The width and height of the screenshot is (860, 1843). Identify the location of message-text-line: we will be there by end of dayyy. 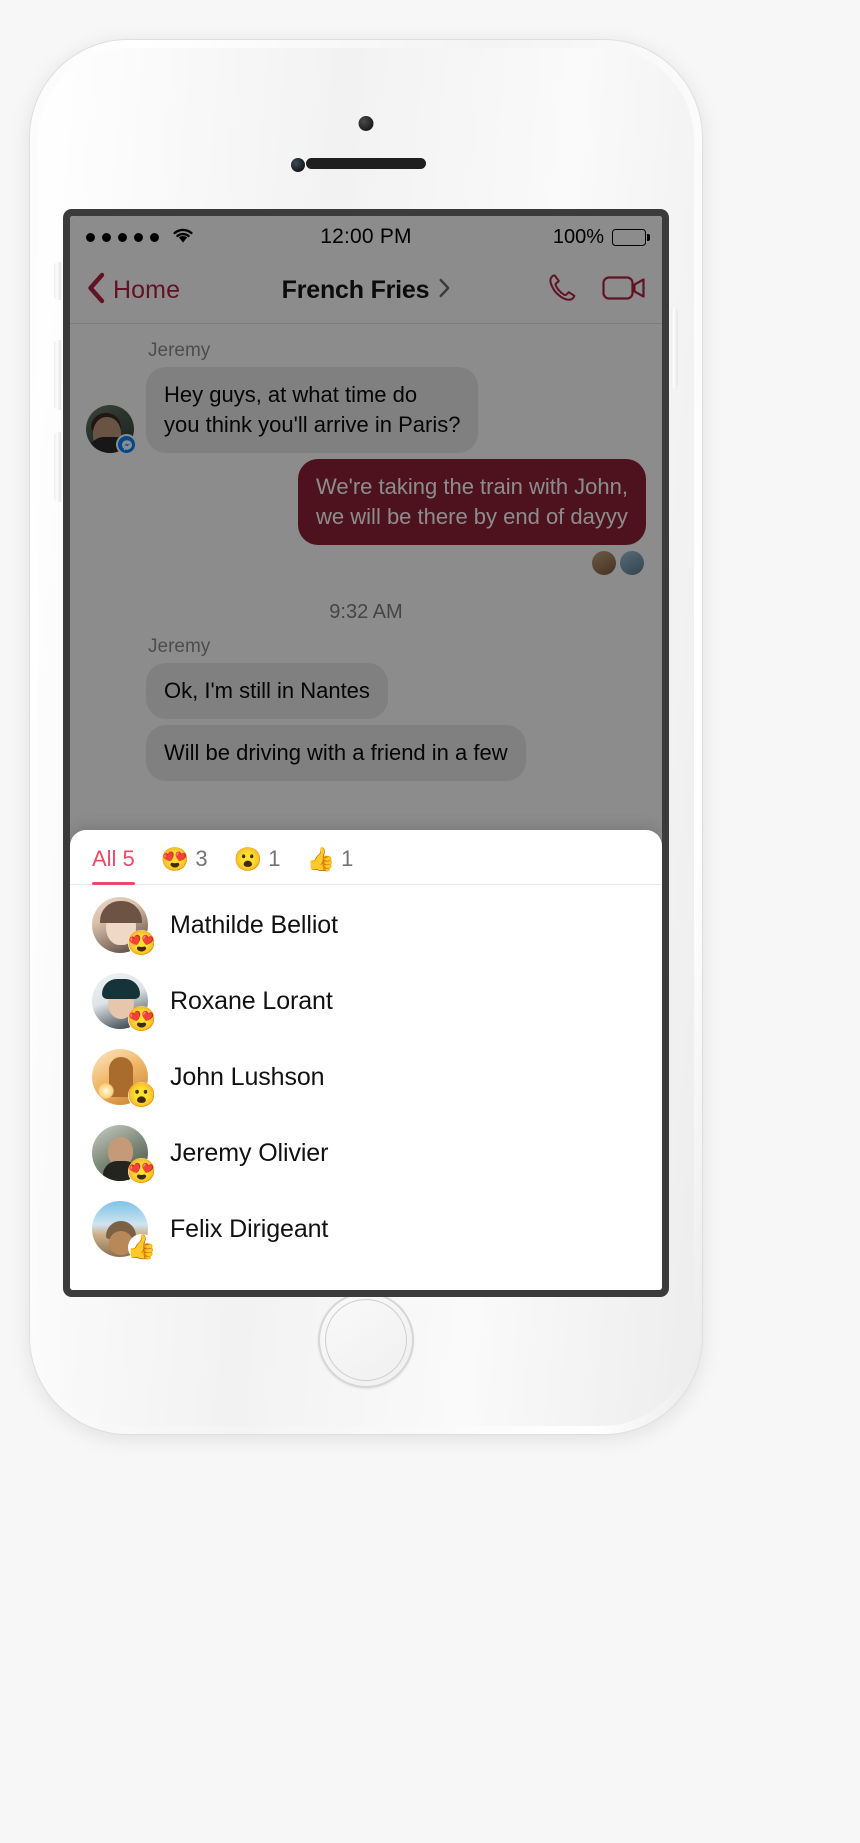
(472, 516).